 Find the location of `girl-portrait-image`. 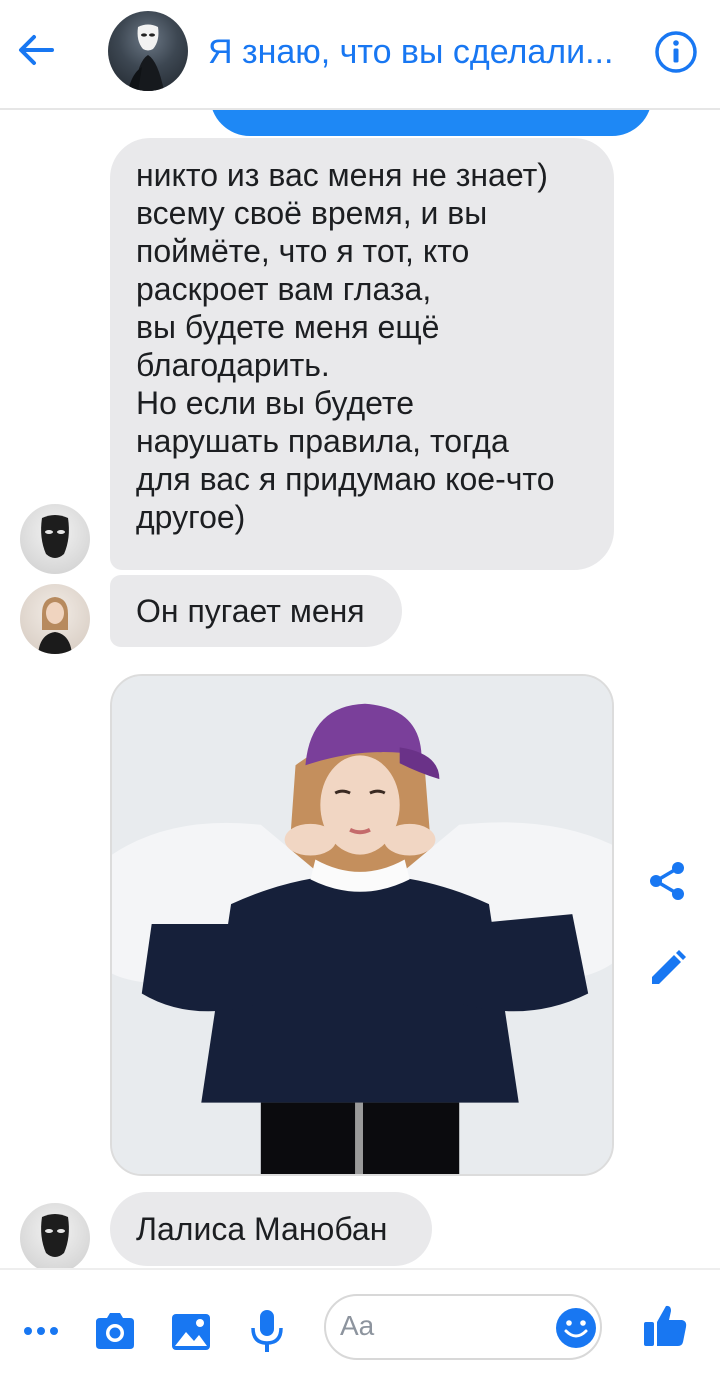

girl-portrait-image is located at coordinates (55, 625).